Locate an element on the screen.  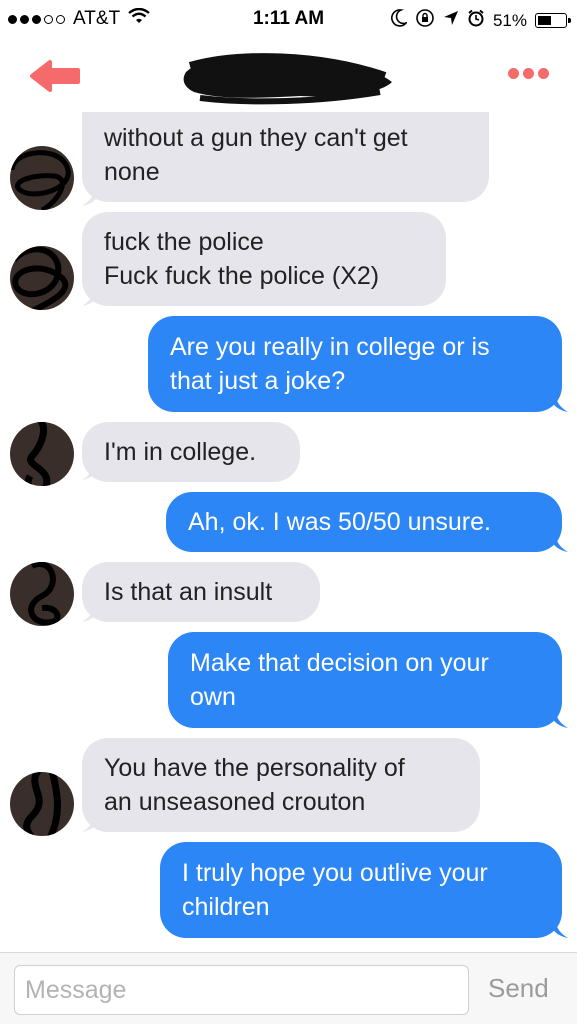
message-line: without a gun they can't get is located at coordinates (256, 138).